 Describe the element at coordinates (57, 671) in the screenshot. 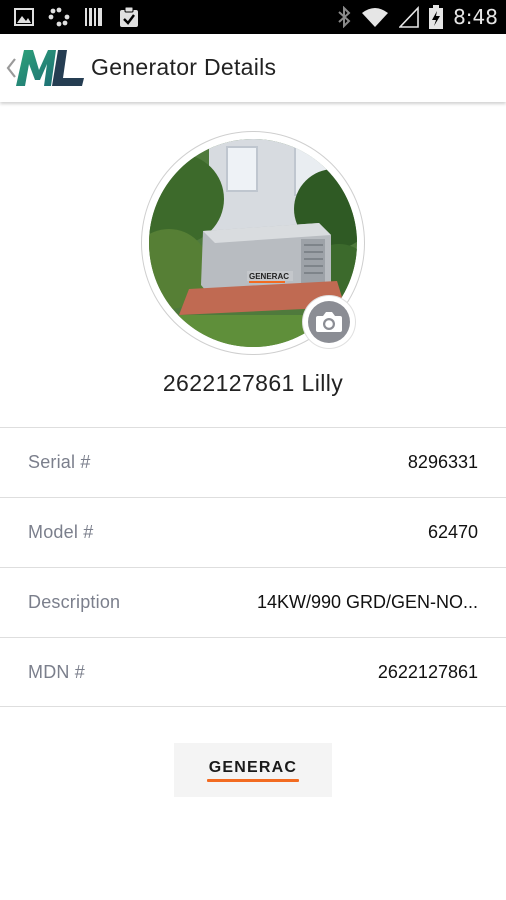

I see `mdn-label: MDN #` at that location.